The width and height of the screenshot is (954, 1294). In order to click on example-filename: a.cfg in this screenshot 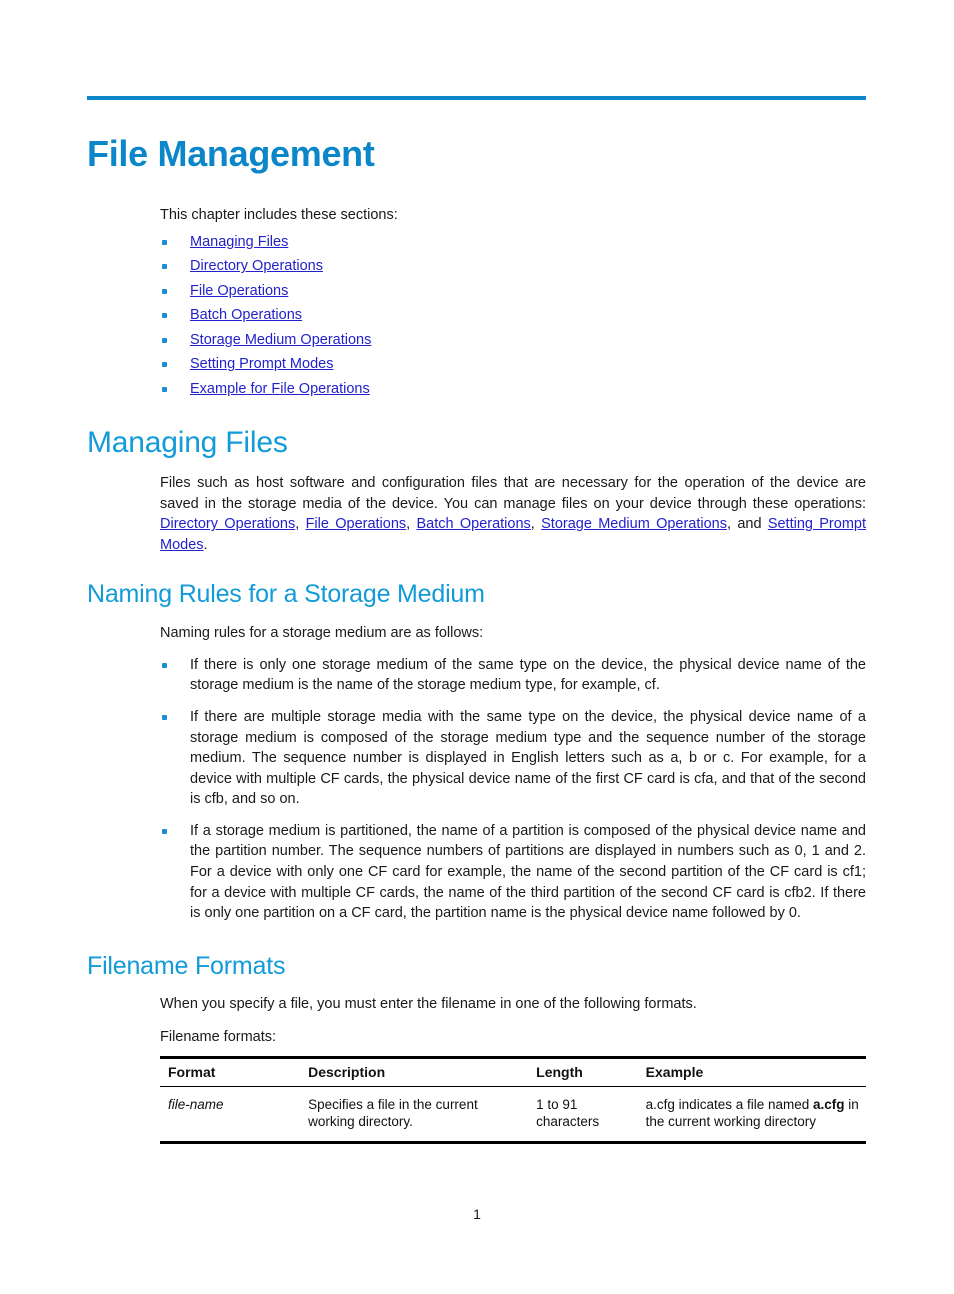, I will do `click(829, 1104)`.